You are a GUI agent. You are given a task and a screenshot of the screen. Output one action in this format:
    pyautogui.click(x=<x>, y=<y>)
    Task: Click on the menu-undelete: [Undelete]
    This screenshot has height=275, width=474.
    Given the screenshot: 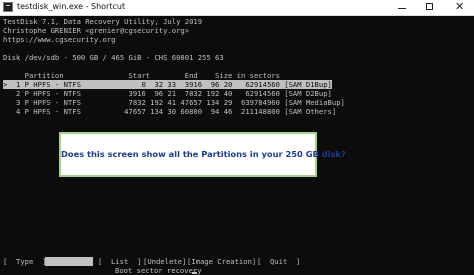 What is the action you would take?
    pyautogui.click(x=164, y=261)
    